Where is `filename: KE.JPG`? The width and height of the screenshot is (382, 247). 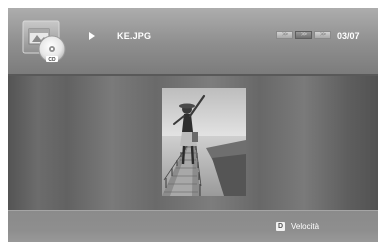
filename: KE.JPG is located at coordinates (134, 36).